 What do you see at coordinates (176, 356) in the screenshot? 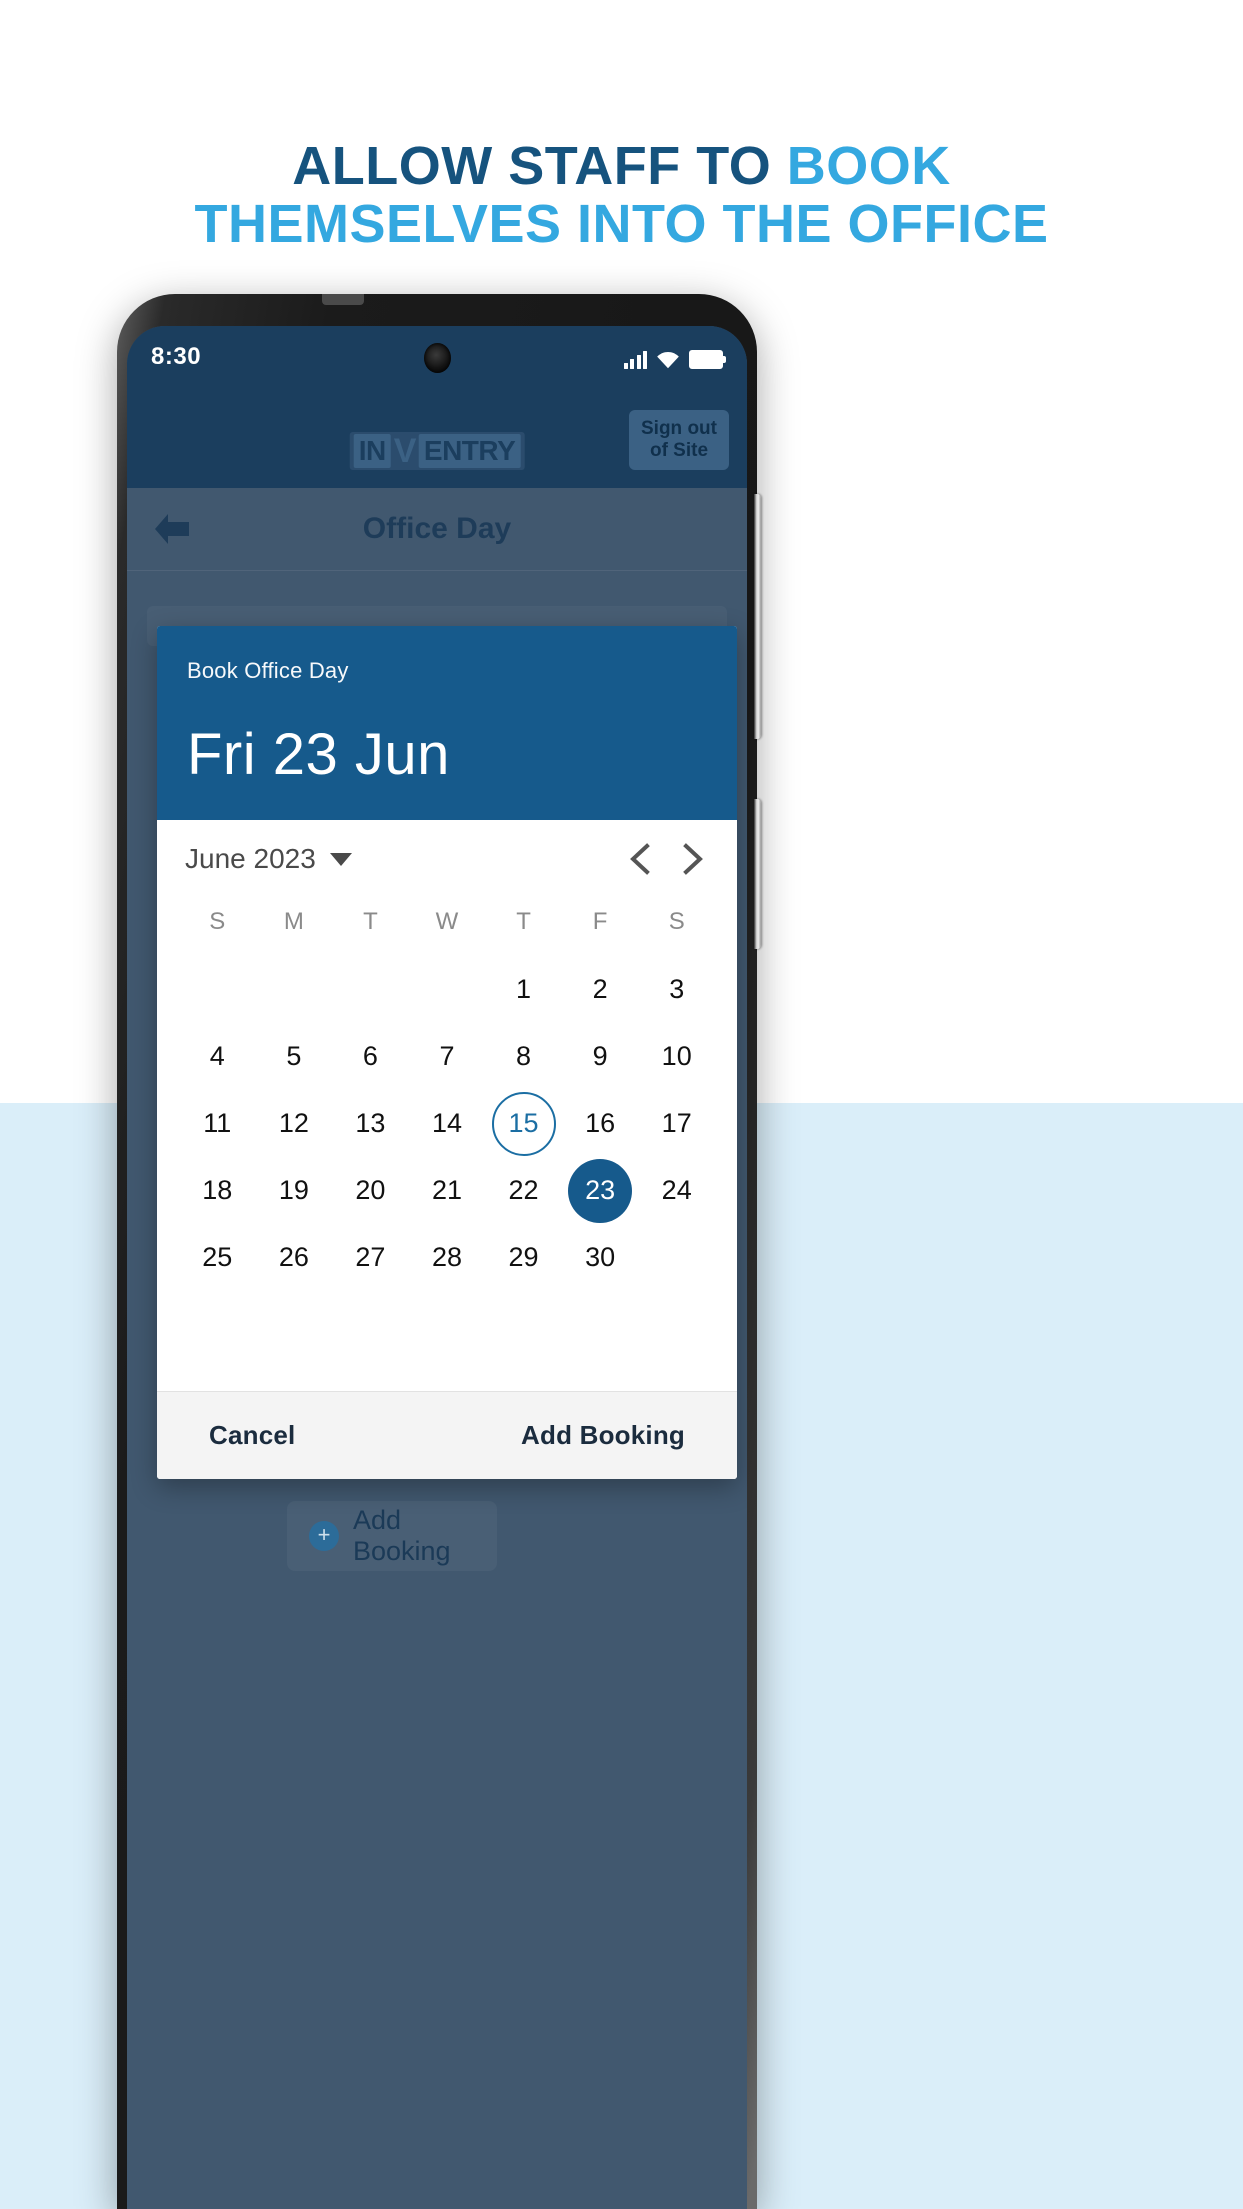
I see `status-bar-clock: 8:30` at bounding box center [176, 356].